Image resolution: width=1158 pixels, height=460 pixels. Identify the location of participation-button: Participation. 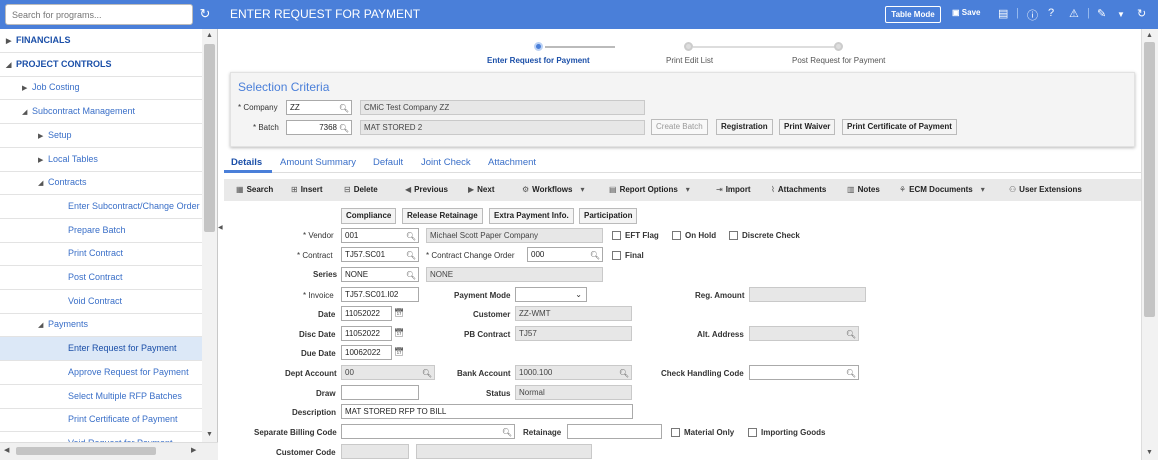
(608, 216).